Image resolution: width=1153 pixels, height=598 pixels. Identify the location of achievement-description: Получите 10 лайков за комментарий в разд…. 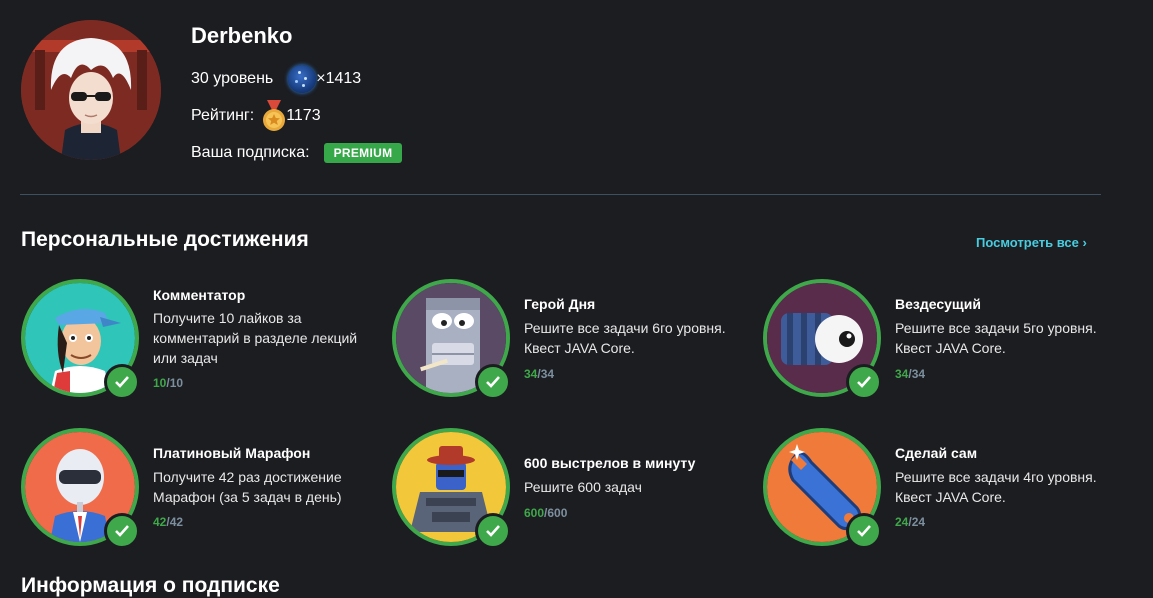
(255, 338).